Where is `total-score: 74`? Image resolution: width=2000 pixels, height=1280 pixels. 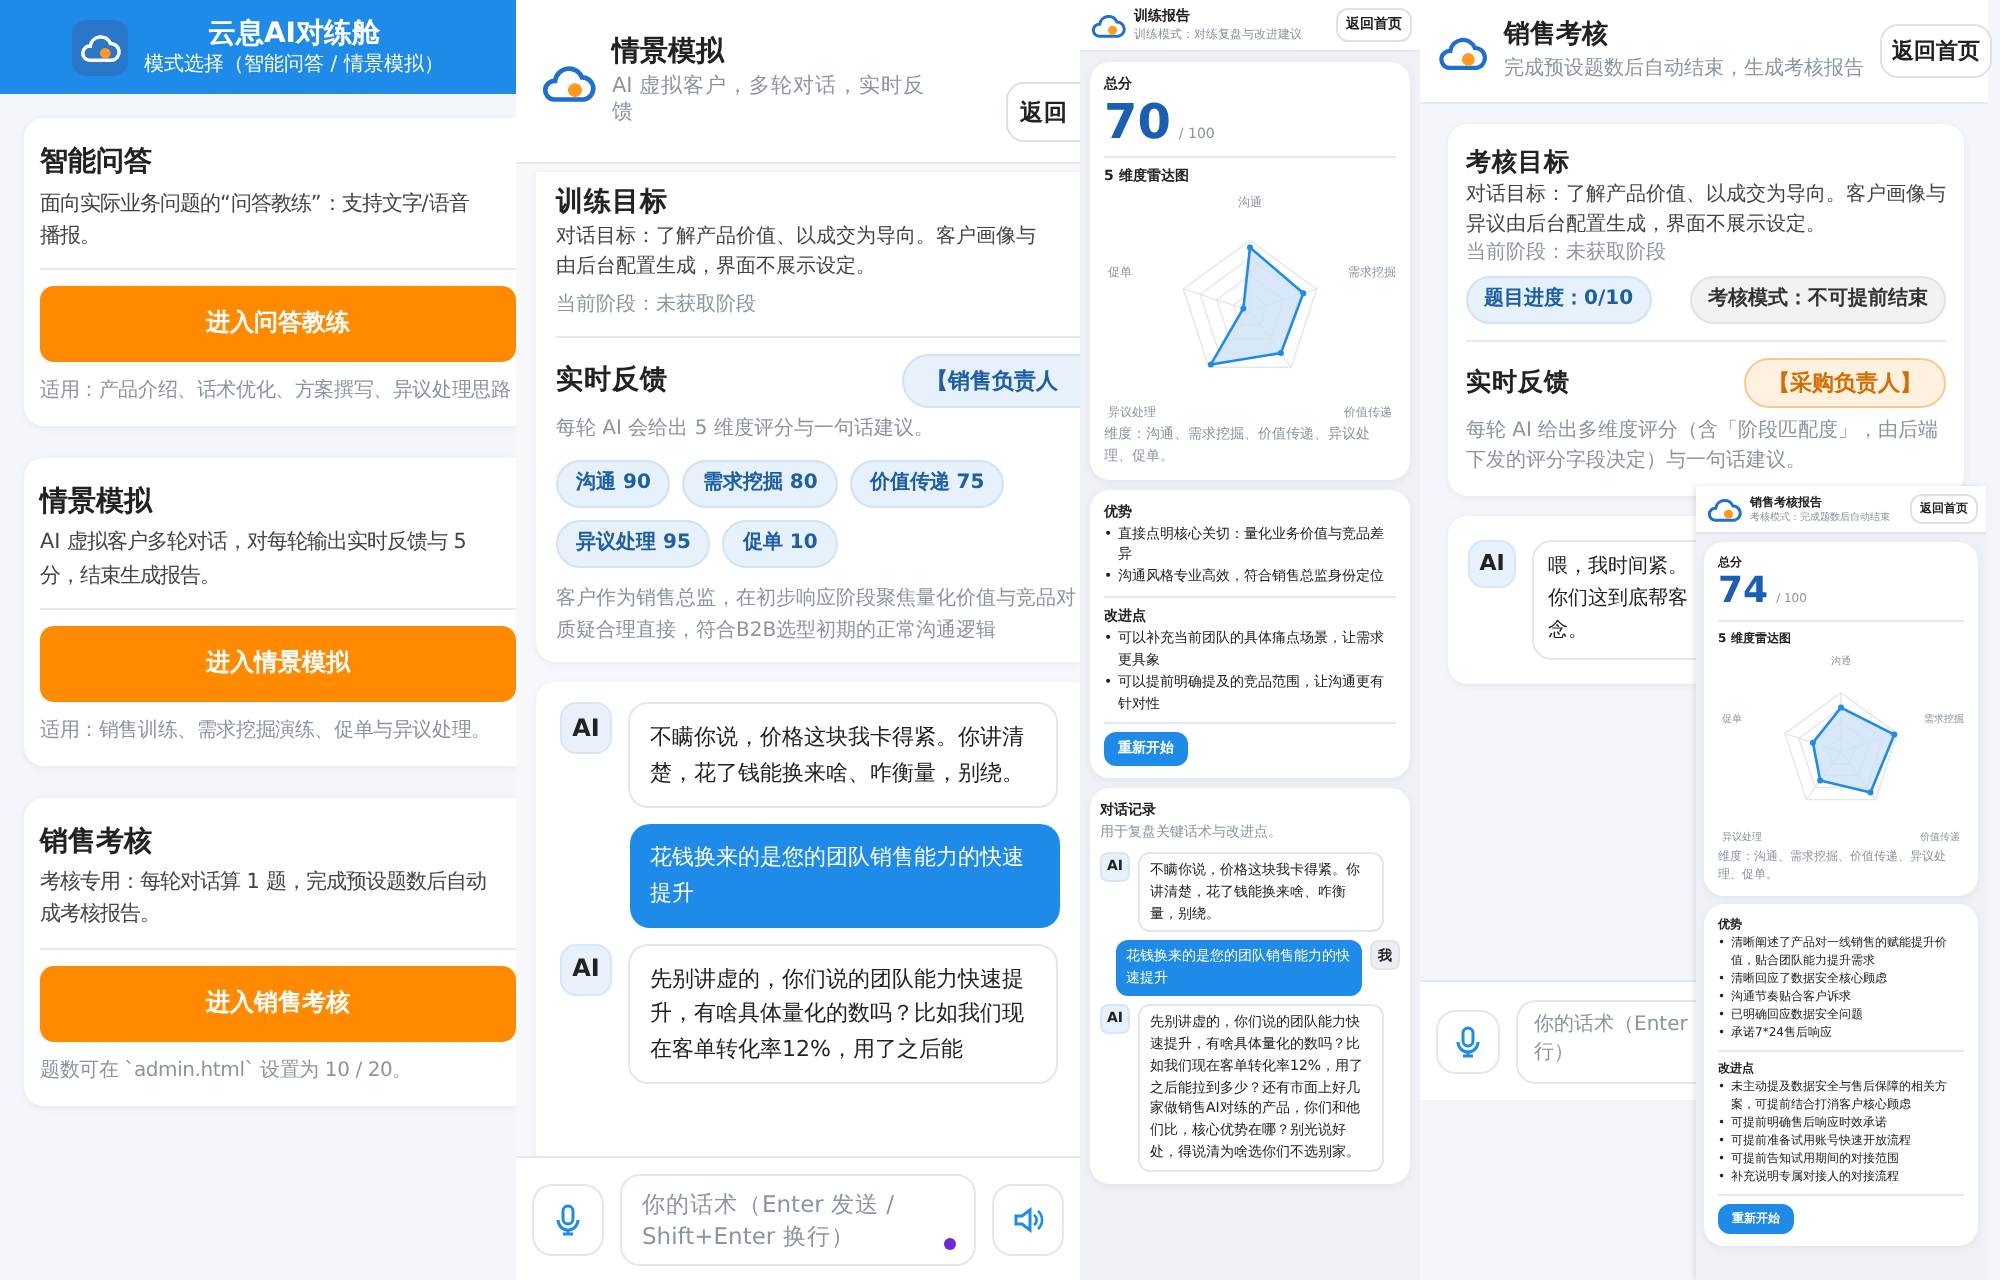 total-score: 74 is located at coordinates (1743, 592).